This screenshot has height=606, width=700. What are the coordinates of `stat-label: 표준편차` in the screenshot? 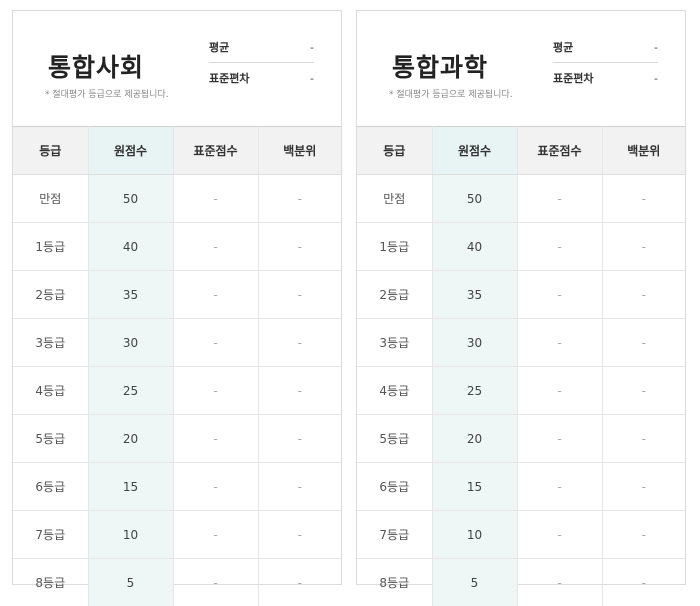 It's located at (573, 78).